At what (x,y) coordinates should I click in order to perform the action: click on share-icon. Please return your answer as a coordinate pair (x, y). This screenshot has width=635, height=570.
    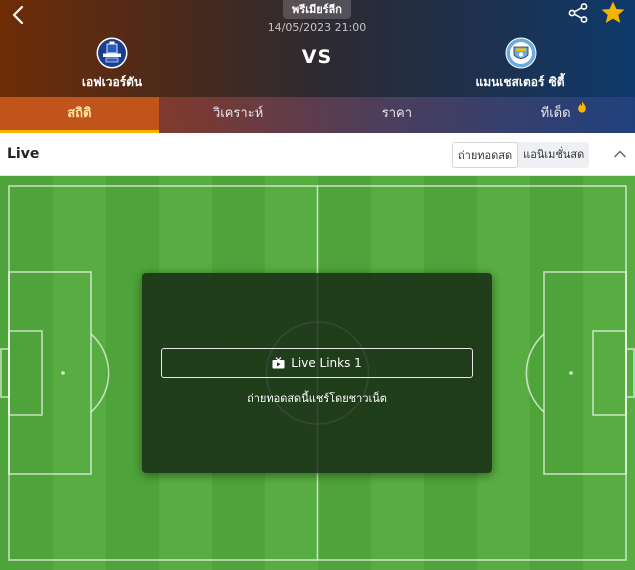
    Looking at the image, I should click on (578, 13).